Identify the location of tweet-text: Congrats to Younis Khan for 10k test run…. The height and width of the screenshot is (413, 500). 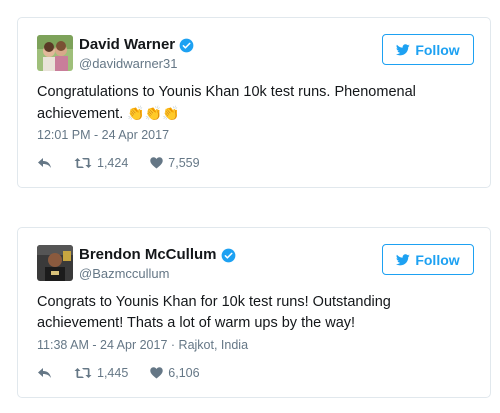
(255, 313).